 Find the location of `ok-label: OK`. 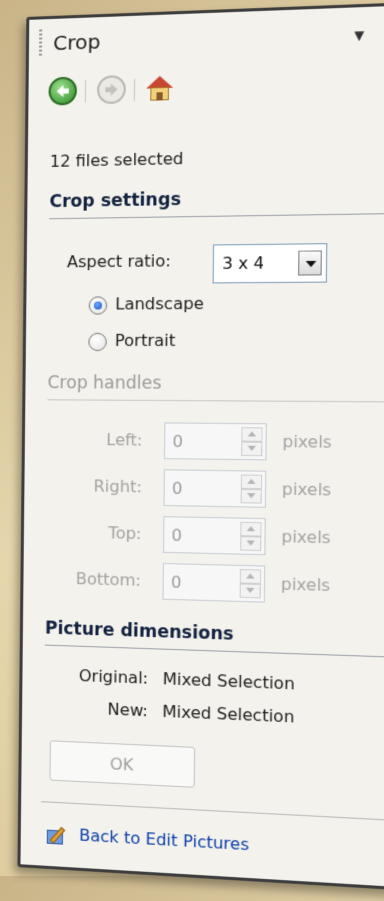

ok-label: OK is located at coordinates (121, 764).